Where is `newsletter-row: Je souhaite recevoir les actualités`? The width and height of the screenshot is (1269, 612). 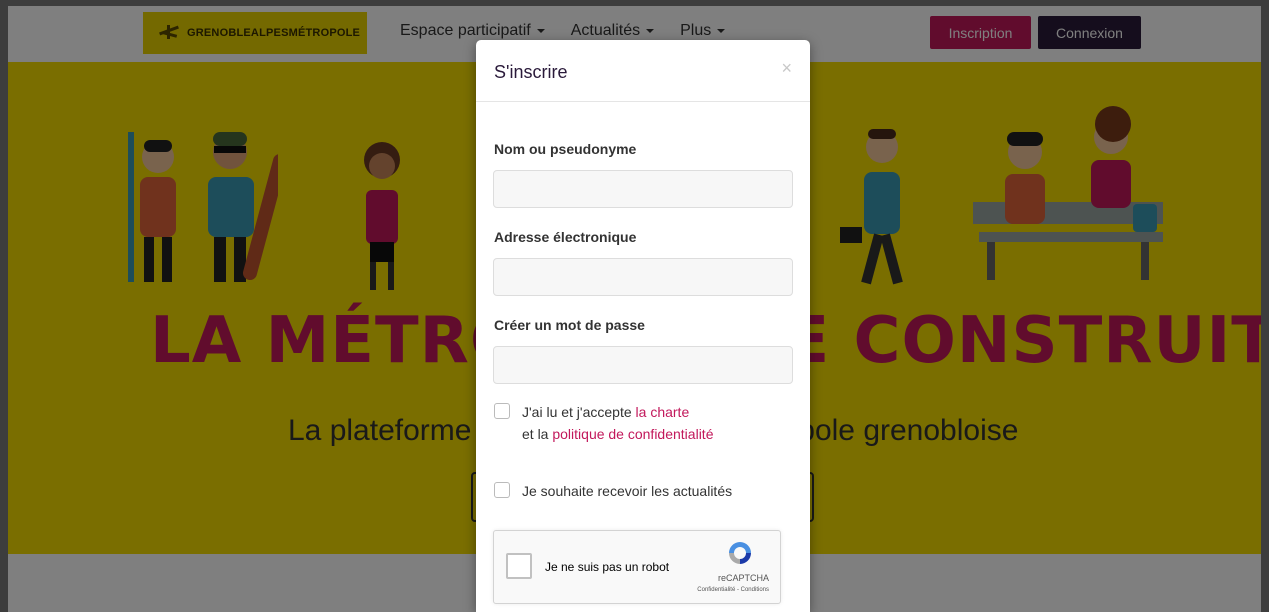 newsletter-row: Je souhaite recevoir les actualités is located at coordinates (613, 491).